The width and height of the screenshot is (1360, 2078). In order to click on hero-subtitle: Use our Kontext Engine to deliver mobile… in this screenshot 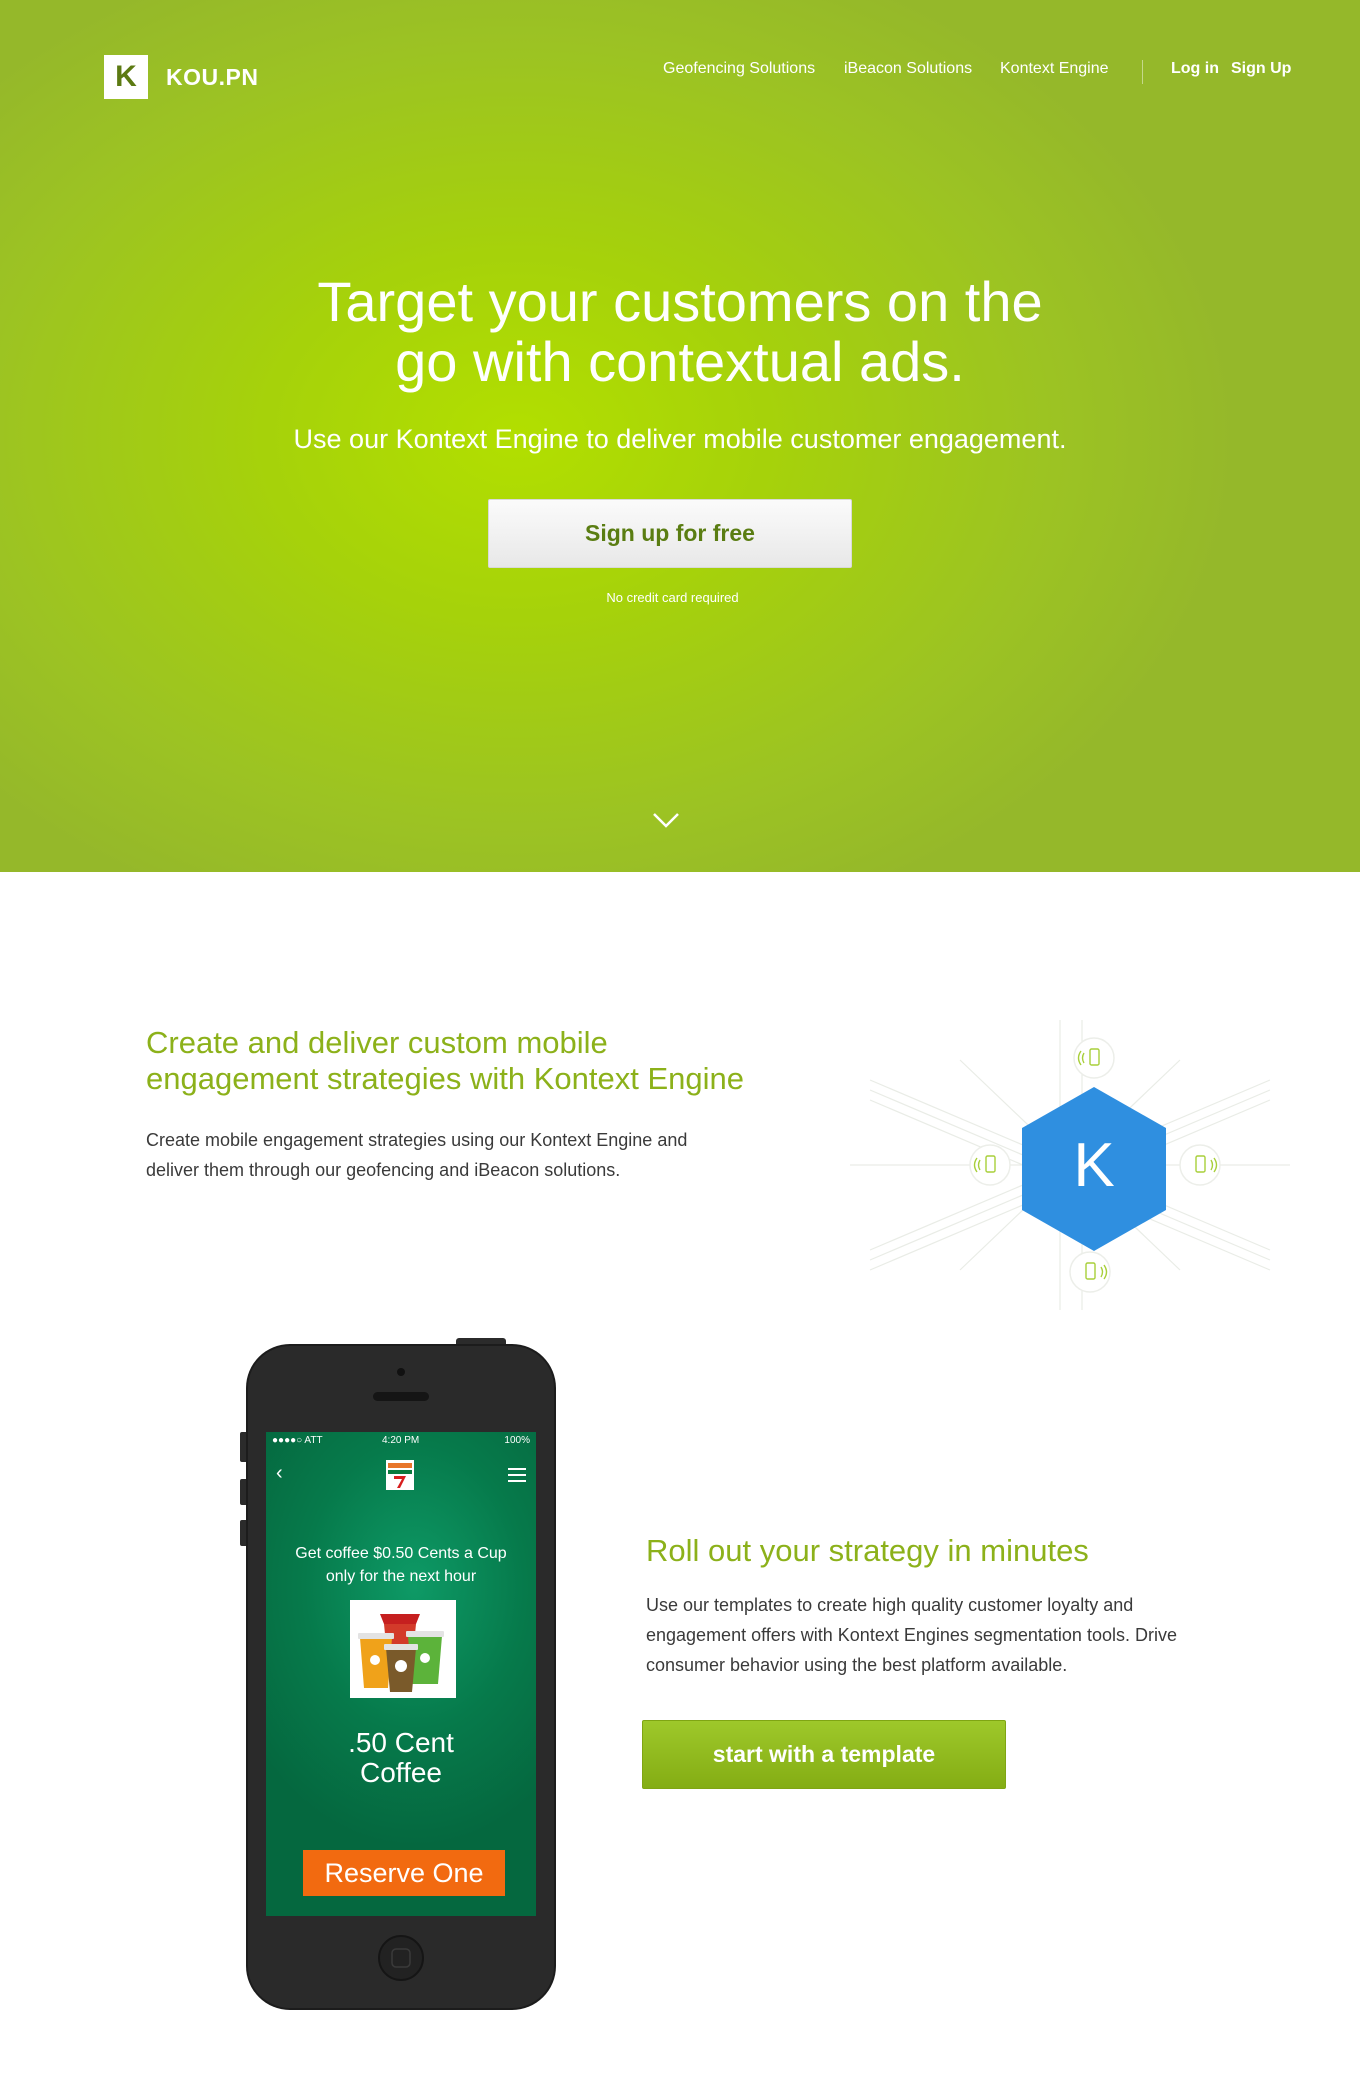, I will do `click(680, 439)`.